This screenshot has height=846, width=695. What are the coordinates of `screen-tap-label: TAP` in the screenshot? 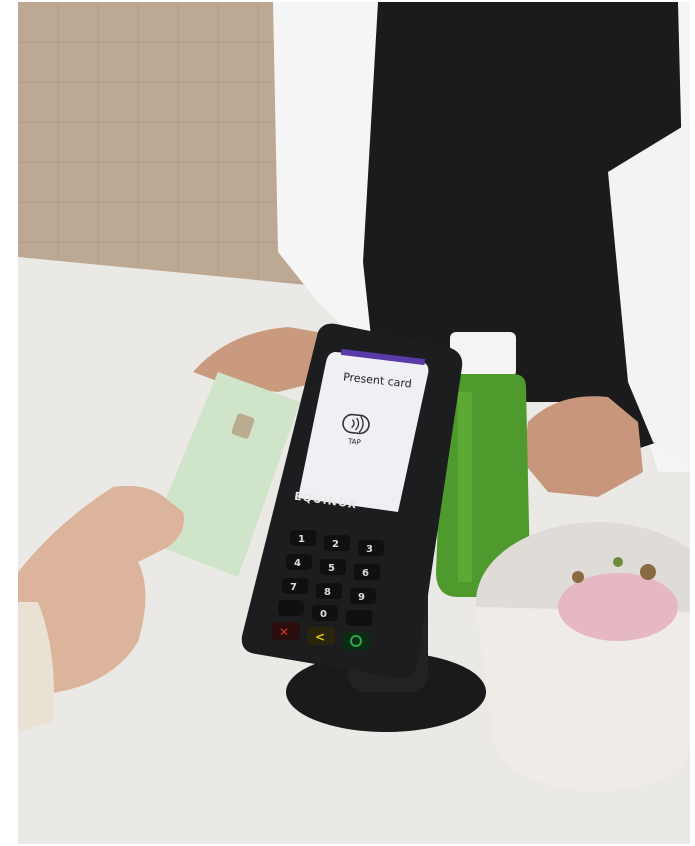 It's located at (354, 442).